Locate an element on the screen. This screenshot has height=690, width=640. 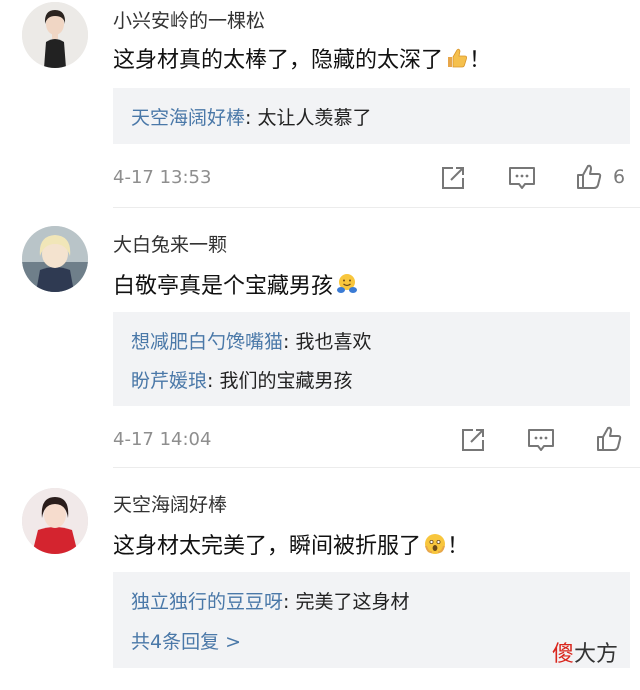
watermark: 傻大方 is located at coordinates (585, 652).